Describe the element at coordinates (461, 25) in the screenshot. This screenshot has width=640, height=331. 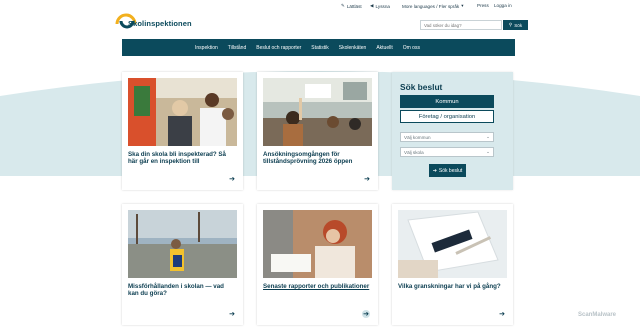
I see `search-input` at that location.